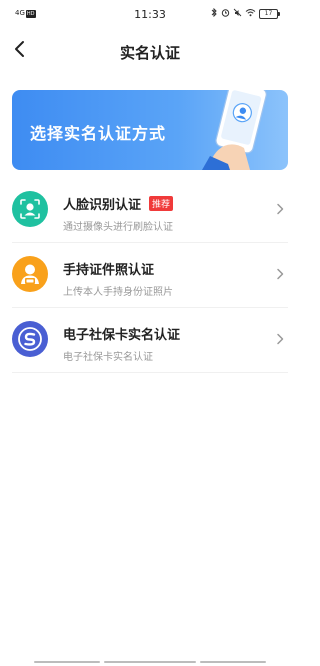  What do you see at coordinates (30, 209) in the screenshot?
I see `face-scan-icon` at bounding box center [30, 209].